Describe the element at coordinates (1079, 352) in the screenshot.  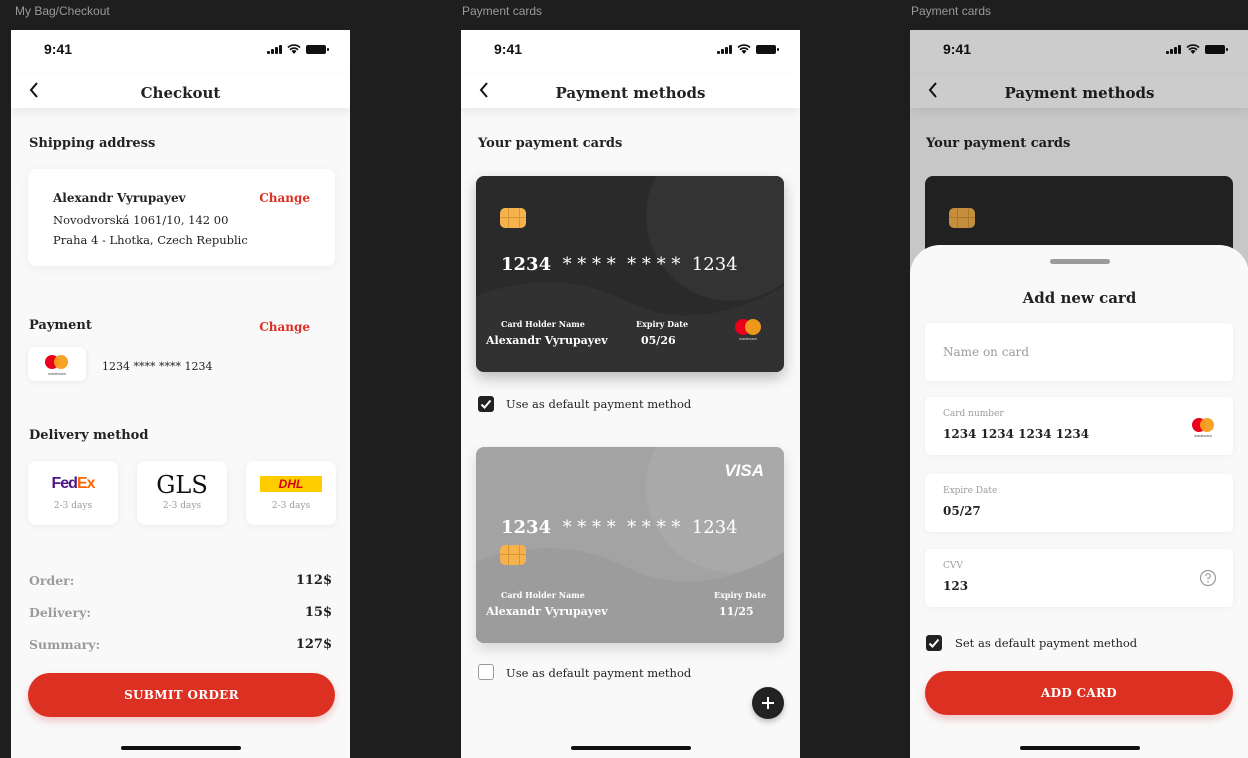
I see `name-on-card-field: Name on card` at that location.